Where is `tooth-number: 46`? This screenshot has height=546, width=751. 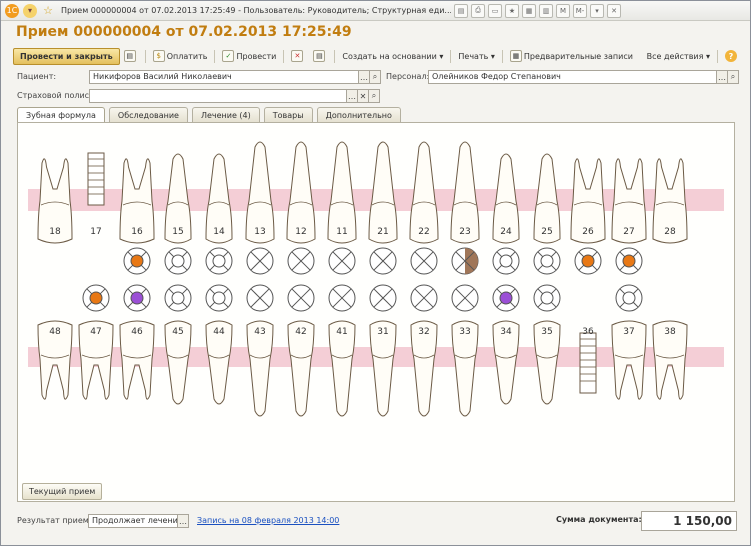 tooth-number: 46 is located at coordinates (137, 332).